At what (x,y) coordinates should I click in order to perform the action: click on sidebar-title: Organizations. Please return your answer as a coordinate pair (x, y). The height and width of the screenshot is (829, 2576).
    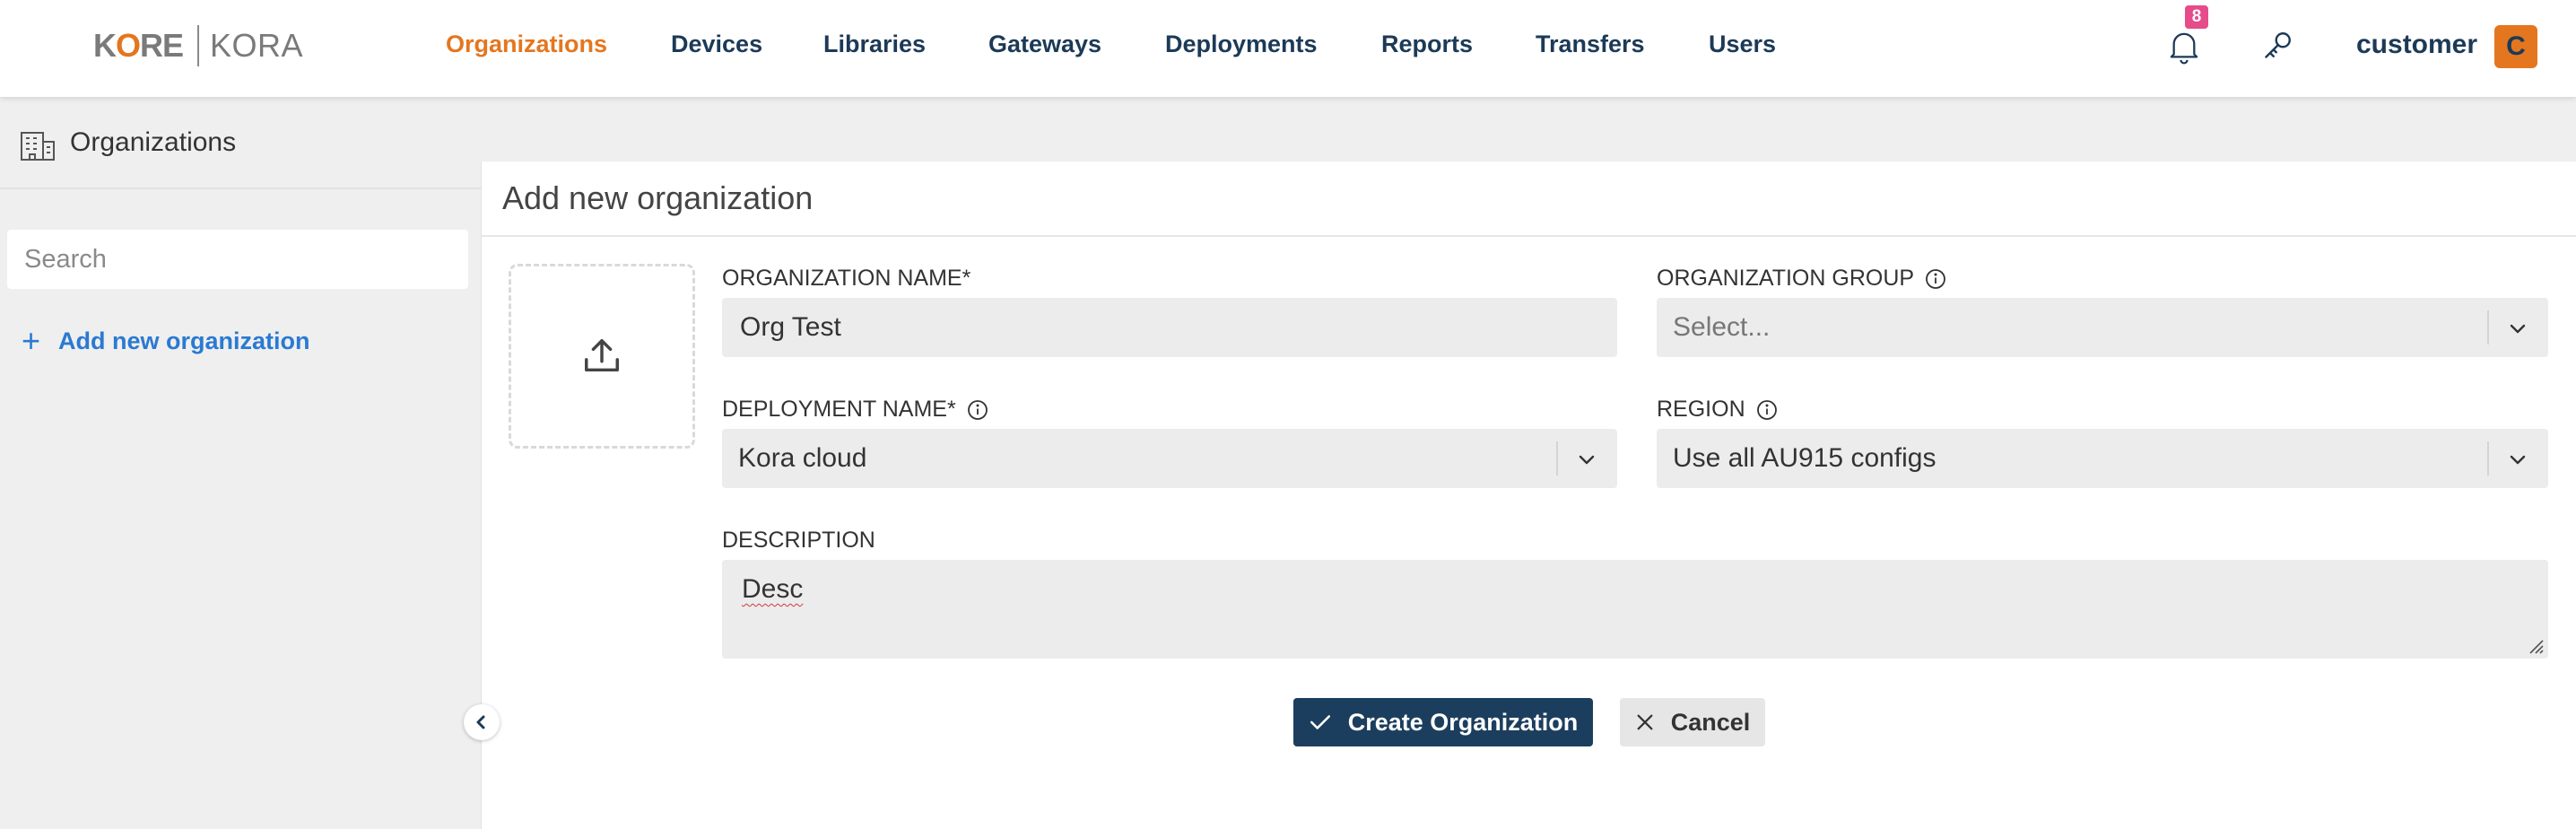
    Looking at the image, I should click on (153, 142).